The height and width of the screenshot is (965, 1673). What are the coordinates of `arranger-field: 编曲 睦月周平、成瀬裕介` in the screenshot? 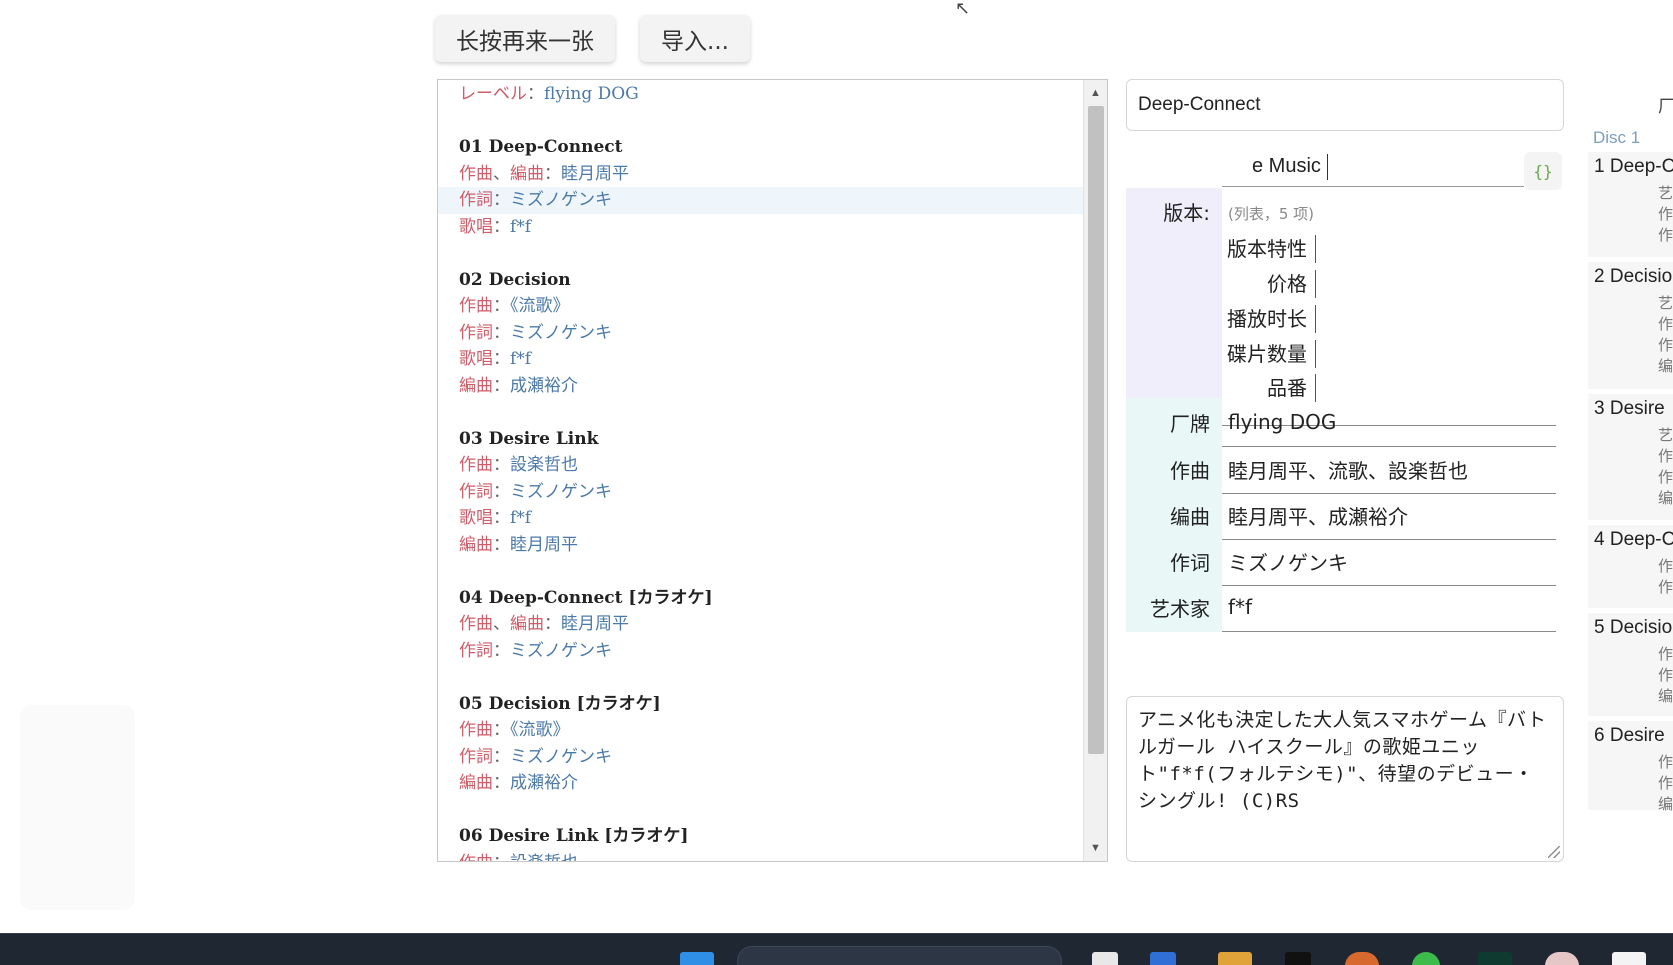 It's located at (1341, 515).